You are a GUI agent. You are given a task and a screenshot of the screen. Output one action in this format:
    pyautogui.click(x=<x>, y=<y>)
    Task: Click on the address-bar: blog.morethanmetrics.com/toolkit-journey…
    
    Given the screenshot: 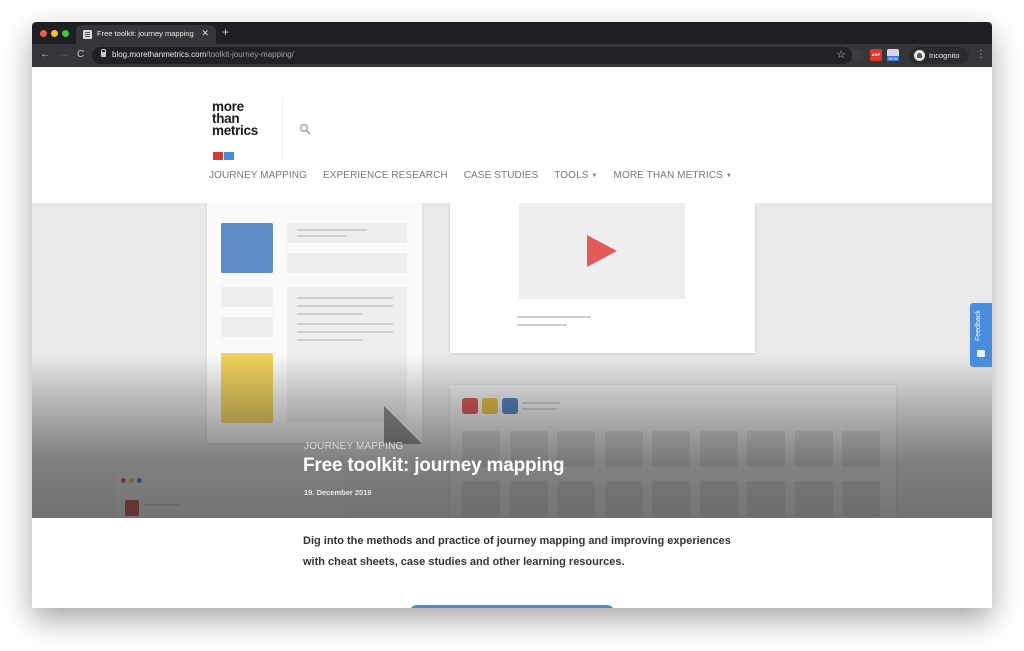 What is the action you would take?
    pyautogui.click(x=472, y=55)
    